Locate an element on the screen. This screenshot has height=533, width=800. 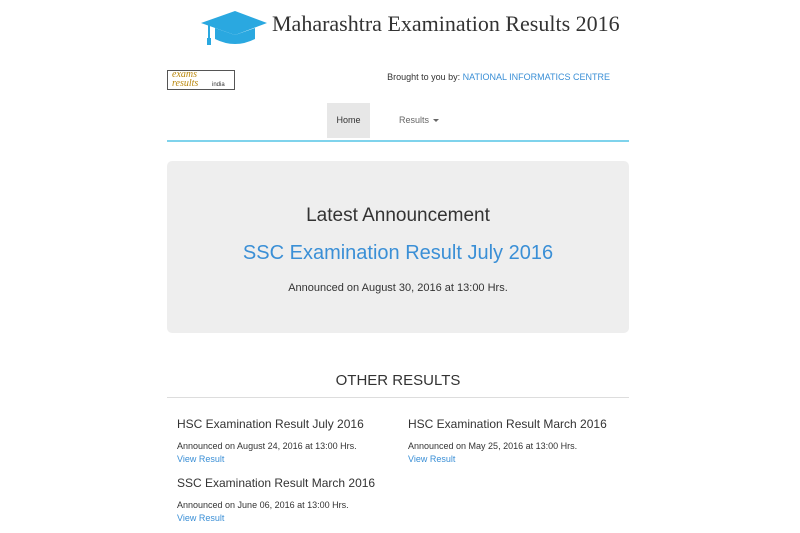
result-date: Announced on June 06, 2016 at 13:00 Hrs. is located at coordinates (263, 505).